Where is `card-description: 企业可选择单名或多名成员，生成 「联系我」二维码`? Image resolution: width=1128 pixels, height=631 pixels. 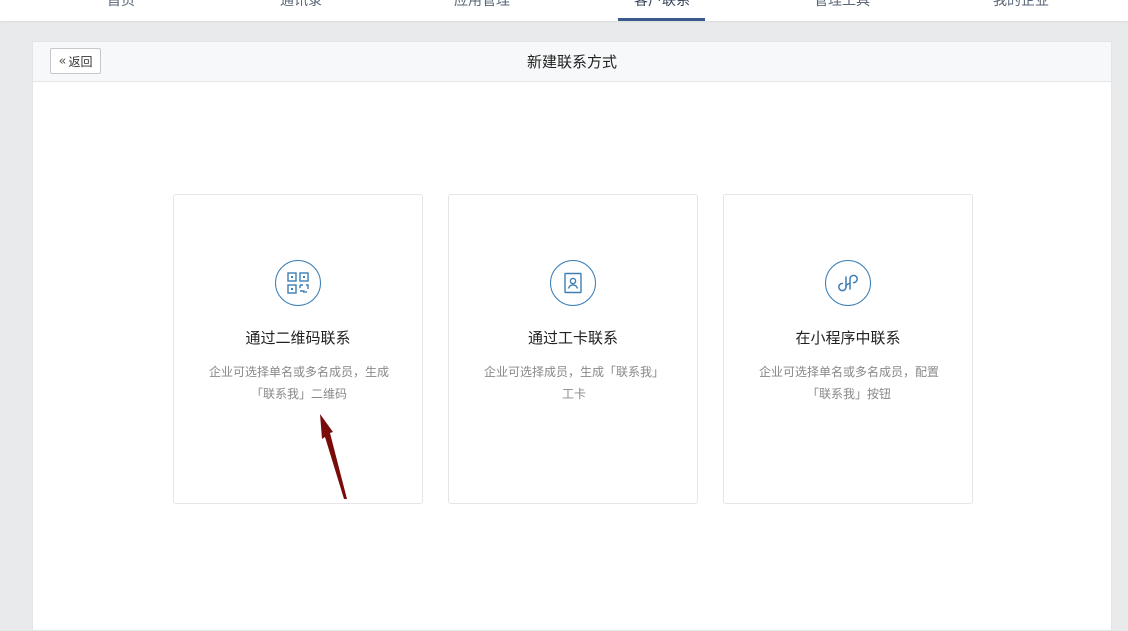 card-description: 企业可选择单名或多名成员，生成 「联系我」二维码 is located at coordinates (299, 383).